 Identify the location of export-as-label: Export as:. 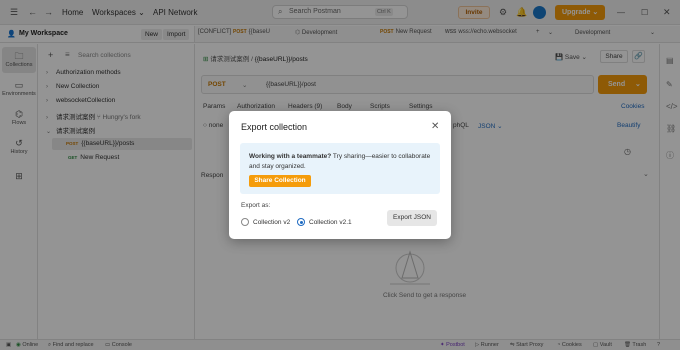
(256, 205).